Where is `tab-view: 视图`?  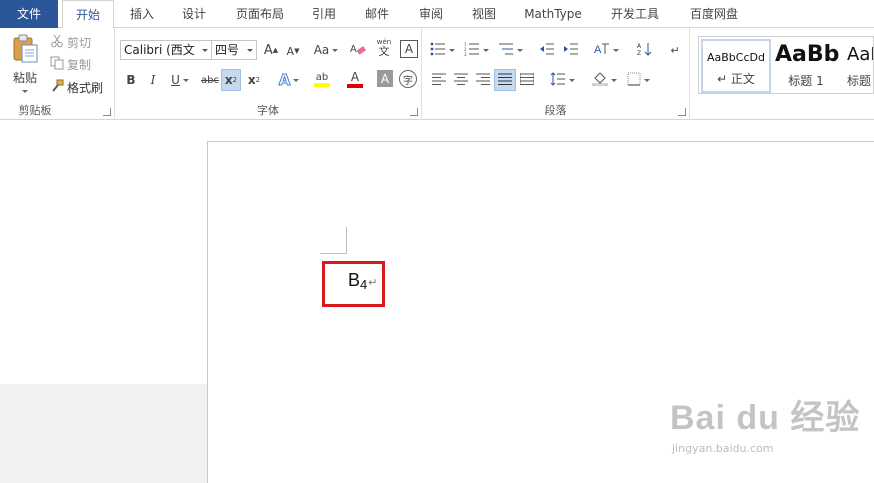
tab-view: 视图 is located at coordinates (484, 14).